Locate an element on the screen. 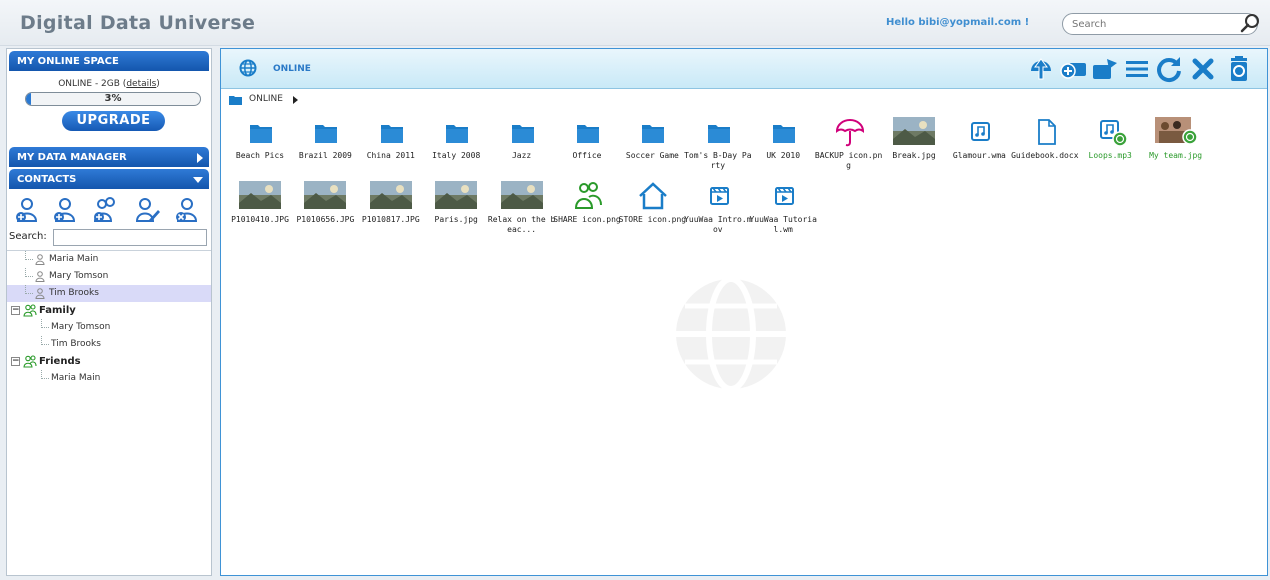 This screenshot has width=1270, height=580. contacts-header: CONTACTS is located at coordinates (109, 179).